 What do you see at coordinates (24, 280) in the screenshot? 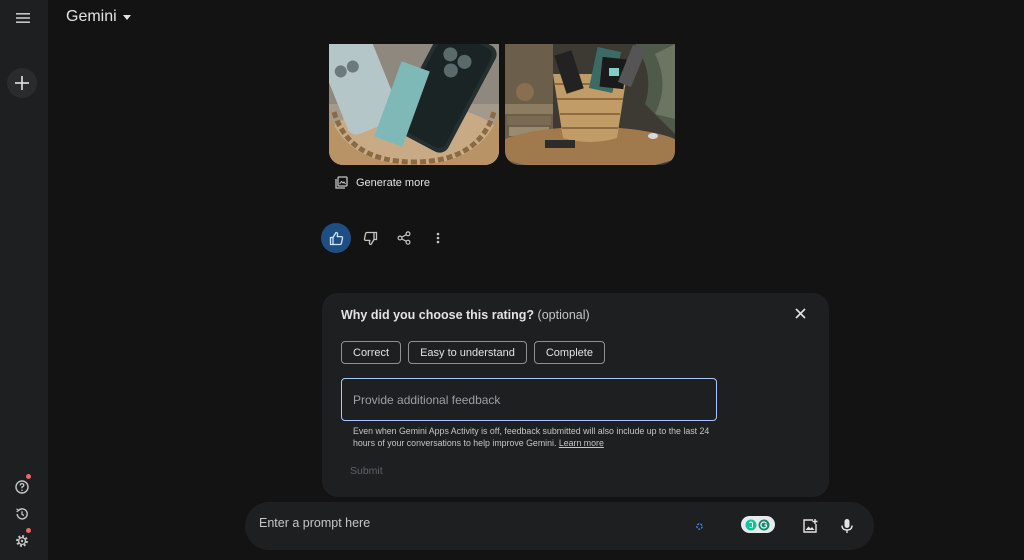
I see `sidebar` at bounding box center [24, 280].